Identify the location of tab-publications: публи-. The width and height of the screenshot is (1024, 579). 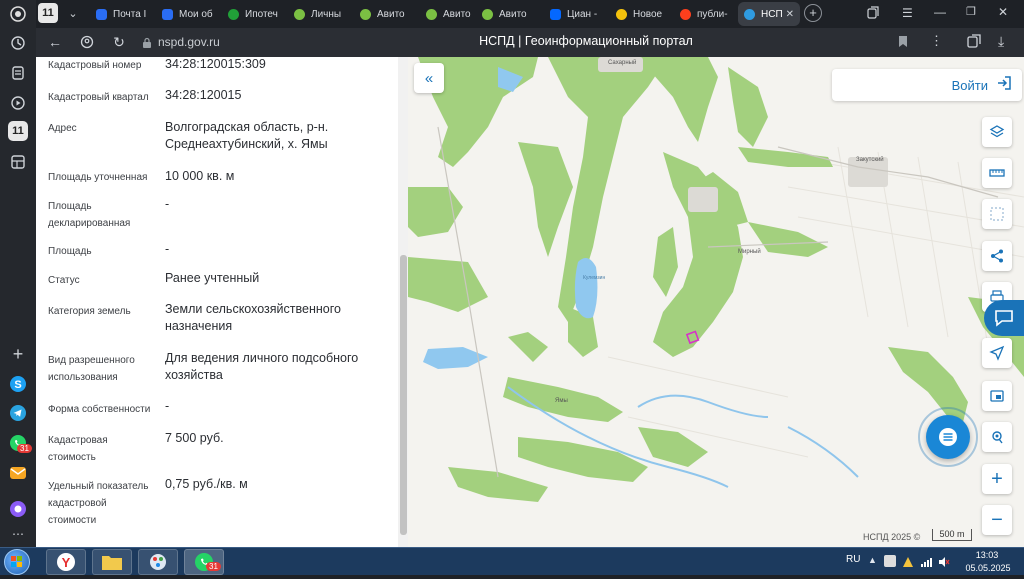
(704, 14).